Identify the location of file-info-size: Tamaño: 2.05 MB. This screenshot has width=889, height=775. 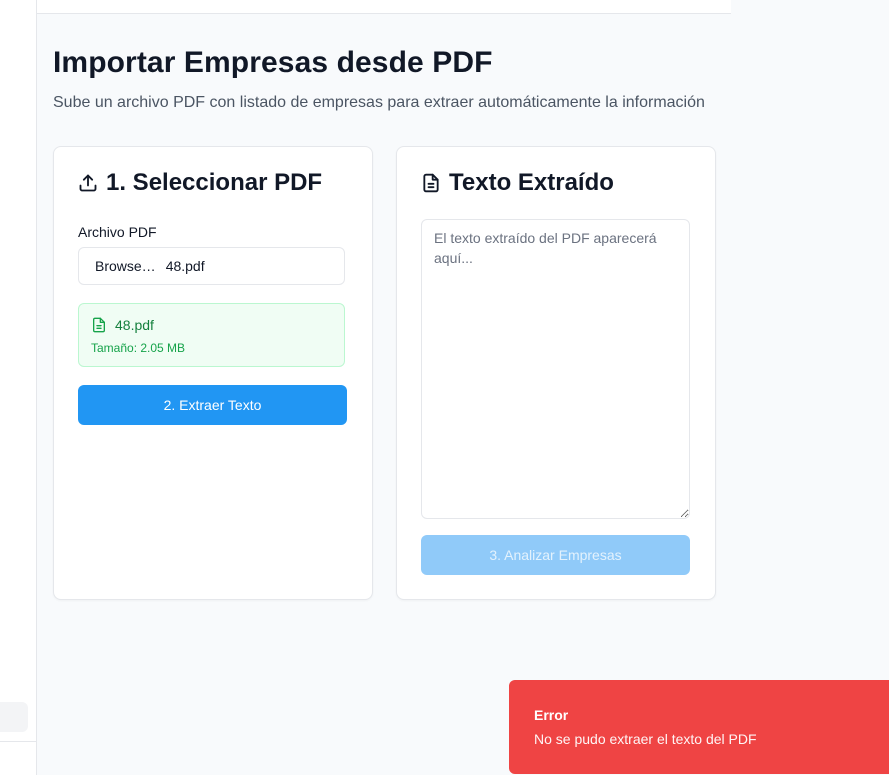
(138, 348).